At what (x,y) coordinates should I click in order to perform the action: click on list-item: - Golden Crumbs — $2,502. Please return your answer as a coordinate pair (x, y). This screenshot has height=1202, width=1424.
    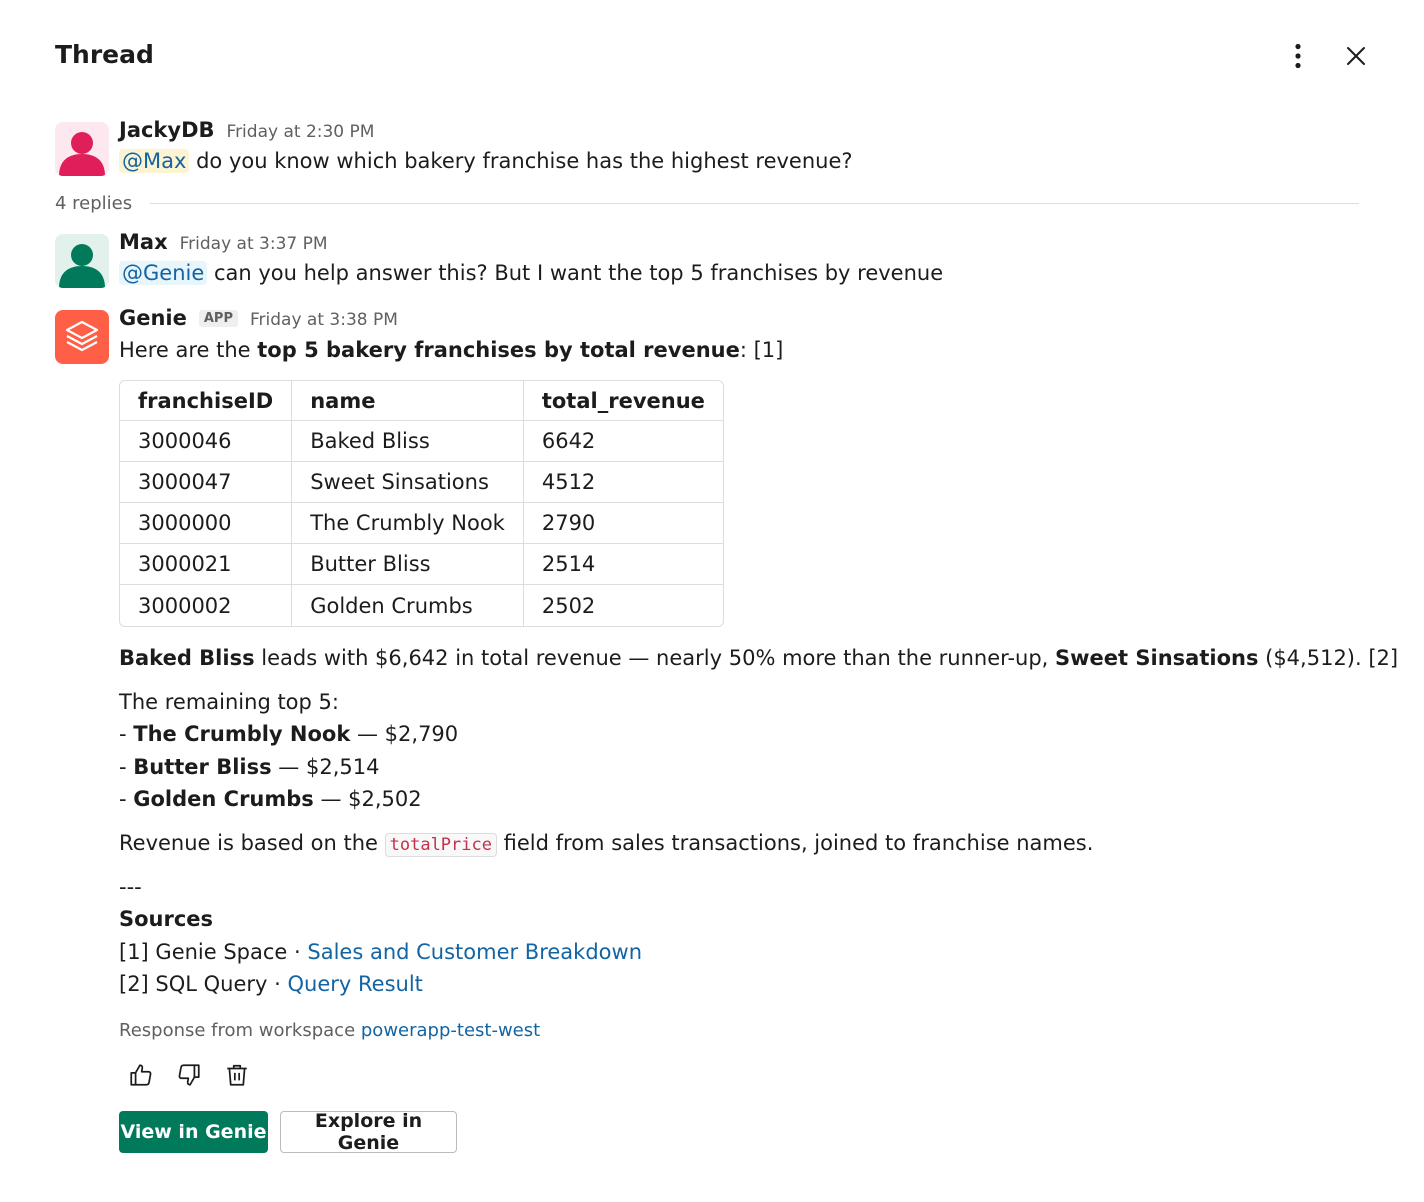
    Looking at the image, I should click on (270, 799).